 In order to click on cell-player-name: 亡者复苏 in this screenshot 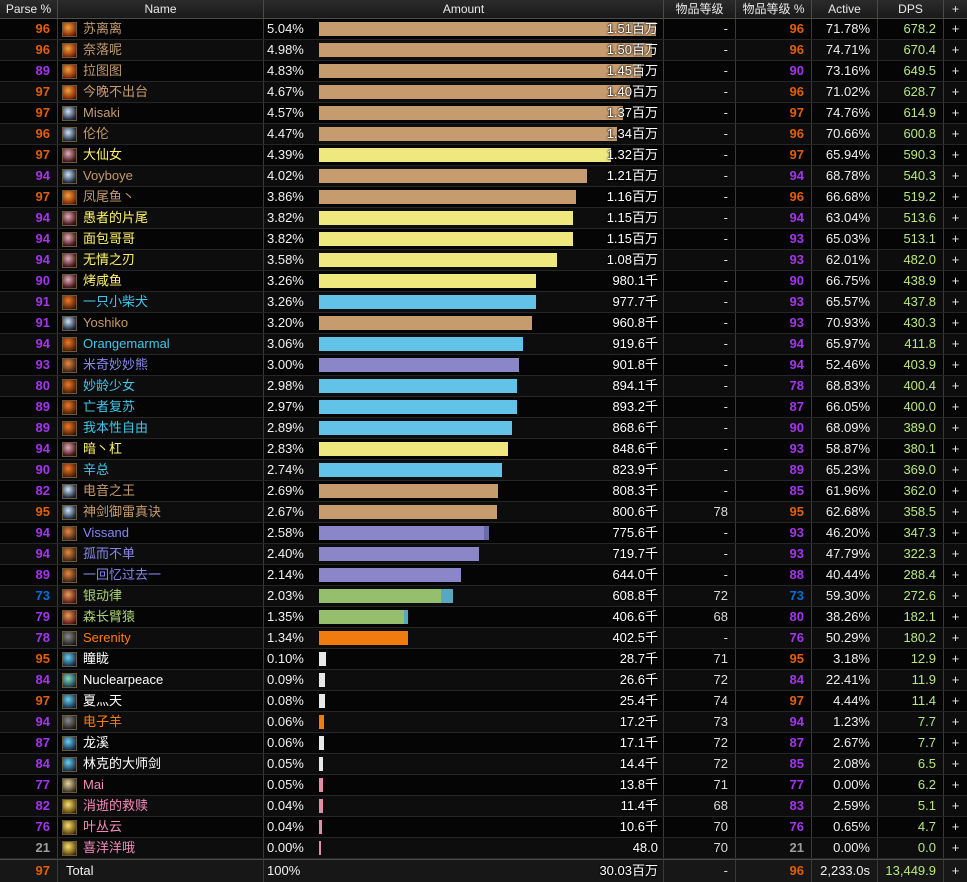, I will do `click(161, 407)`.